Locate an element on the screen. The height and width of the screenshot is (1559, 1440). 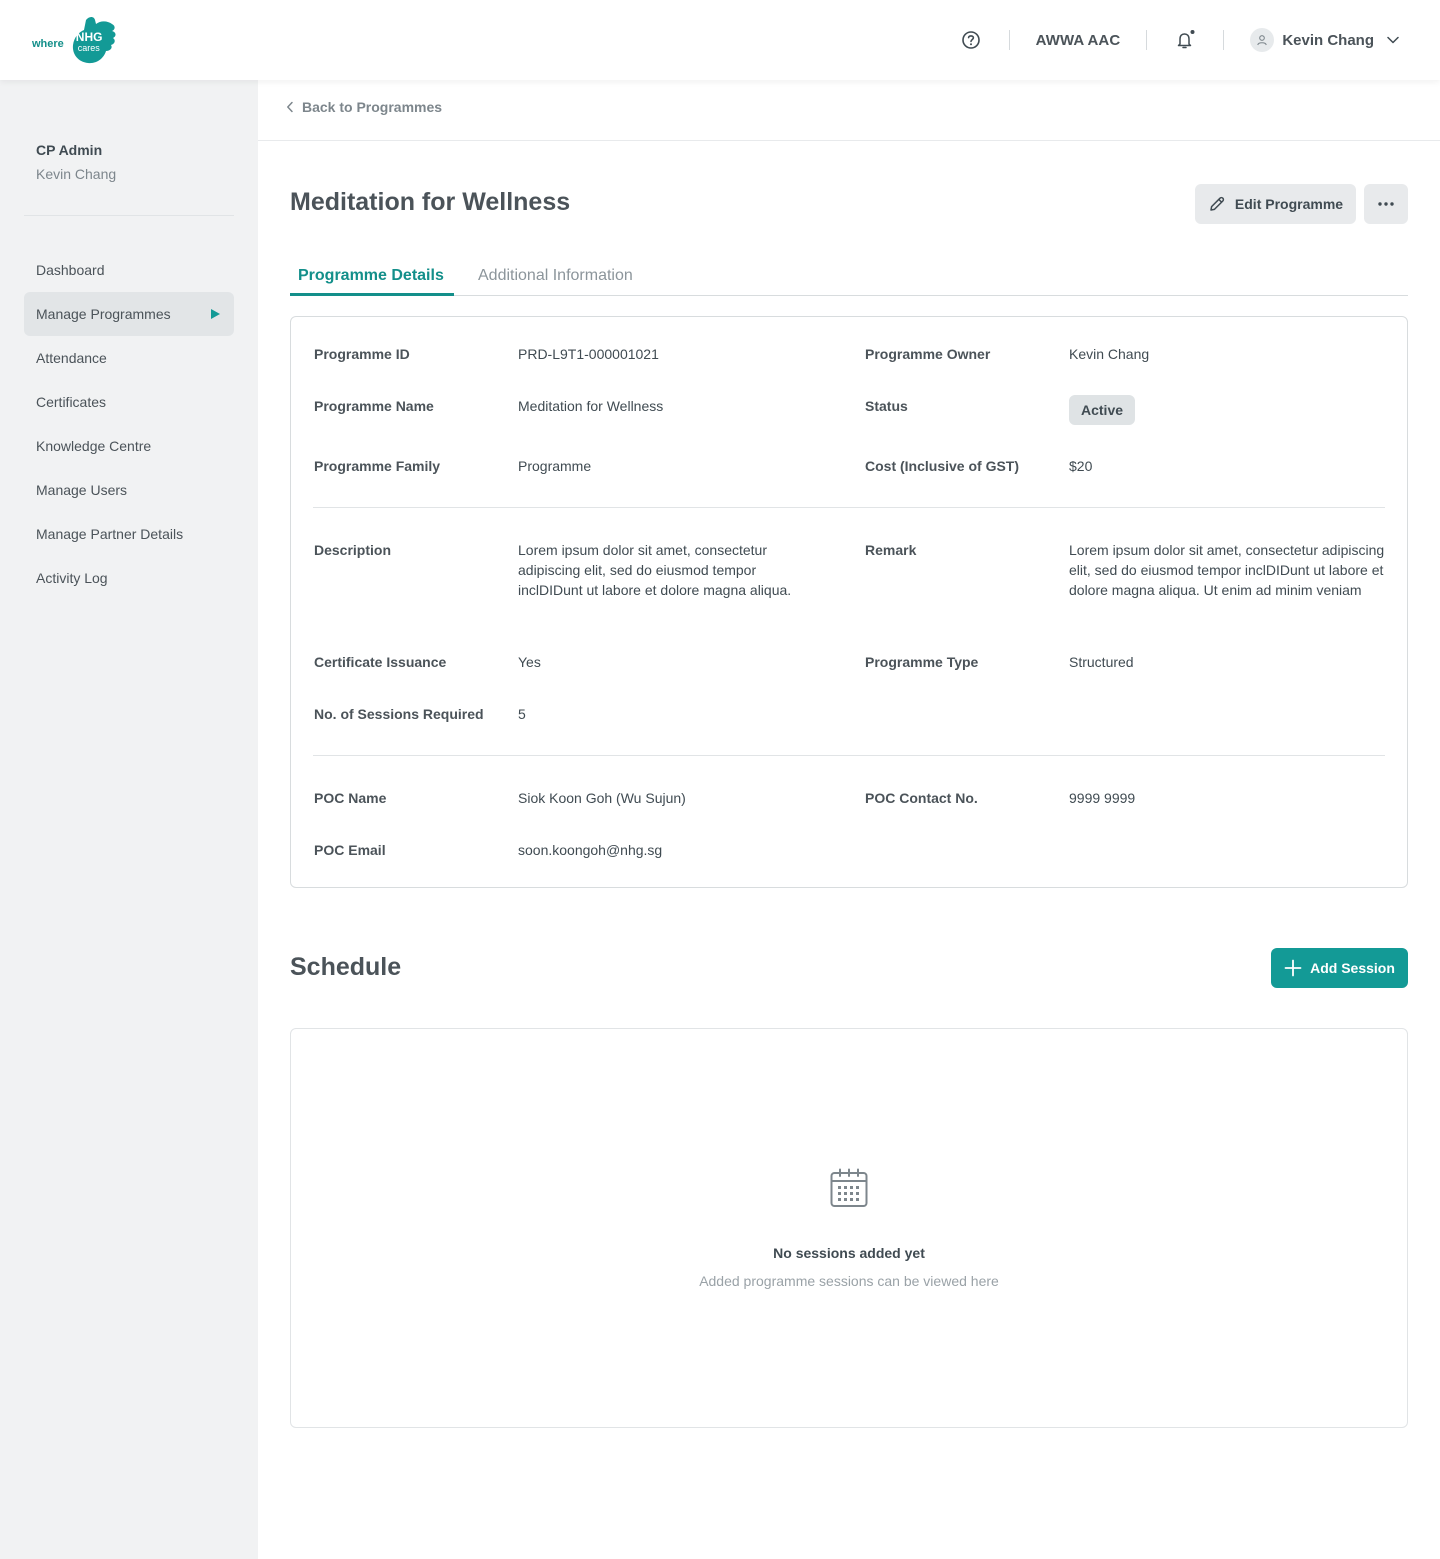
user-icon is located at coordinates (1262, 40).